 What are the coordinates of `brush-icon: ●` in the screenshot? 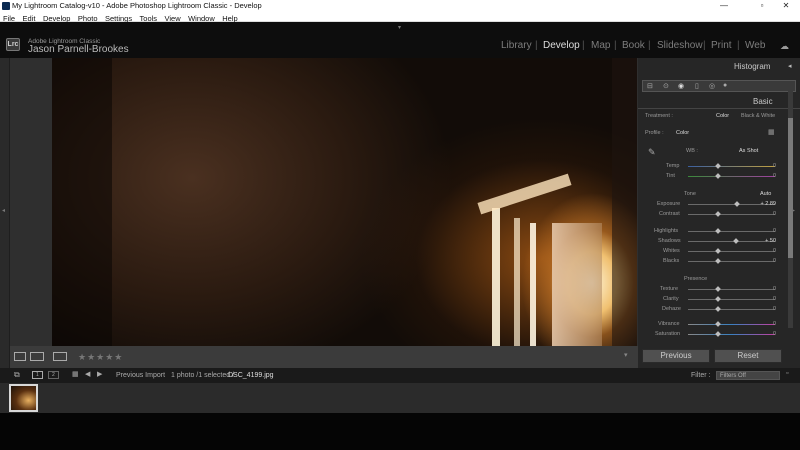 It's located at (725, 85).